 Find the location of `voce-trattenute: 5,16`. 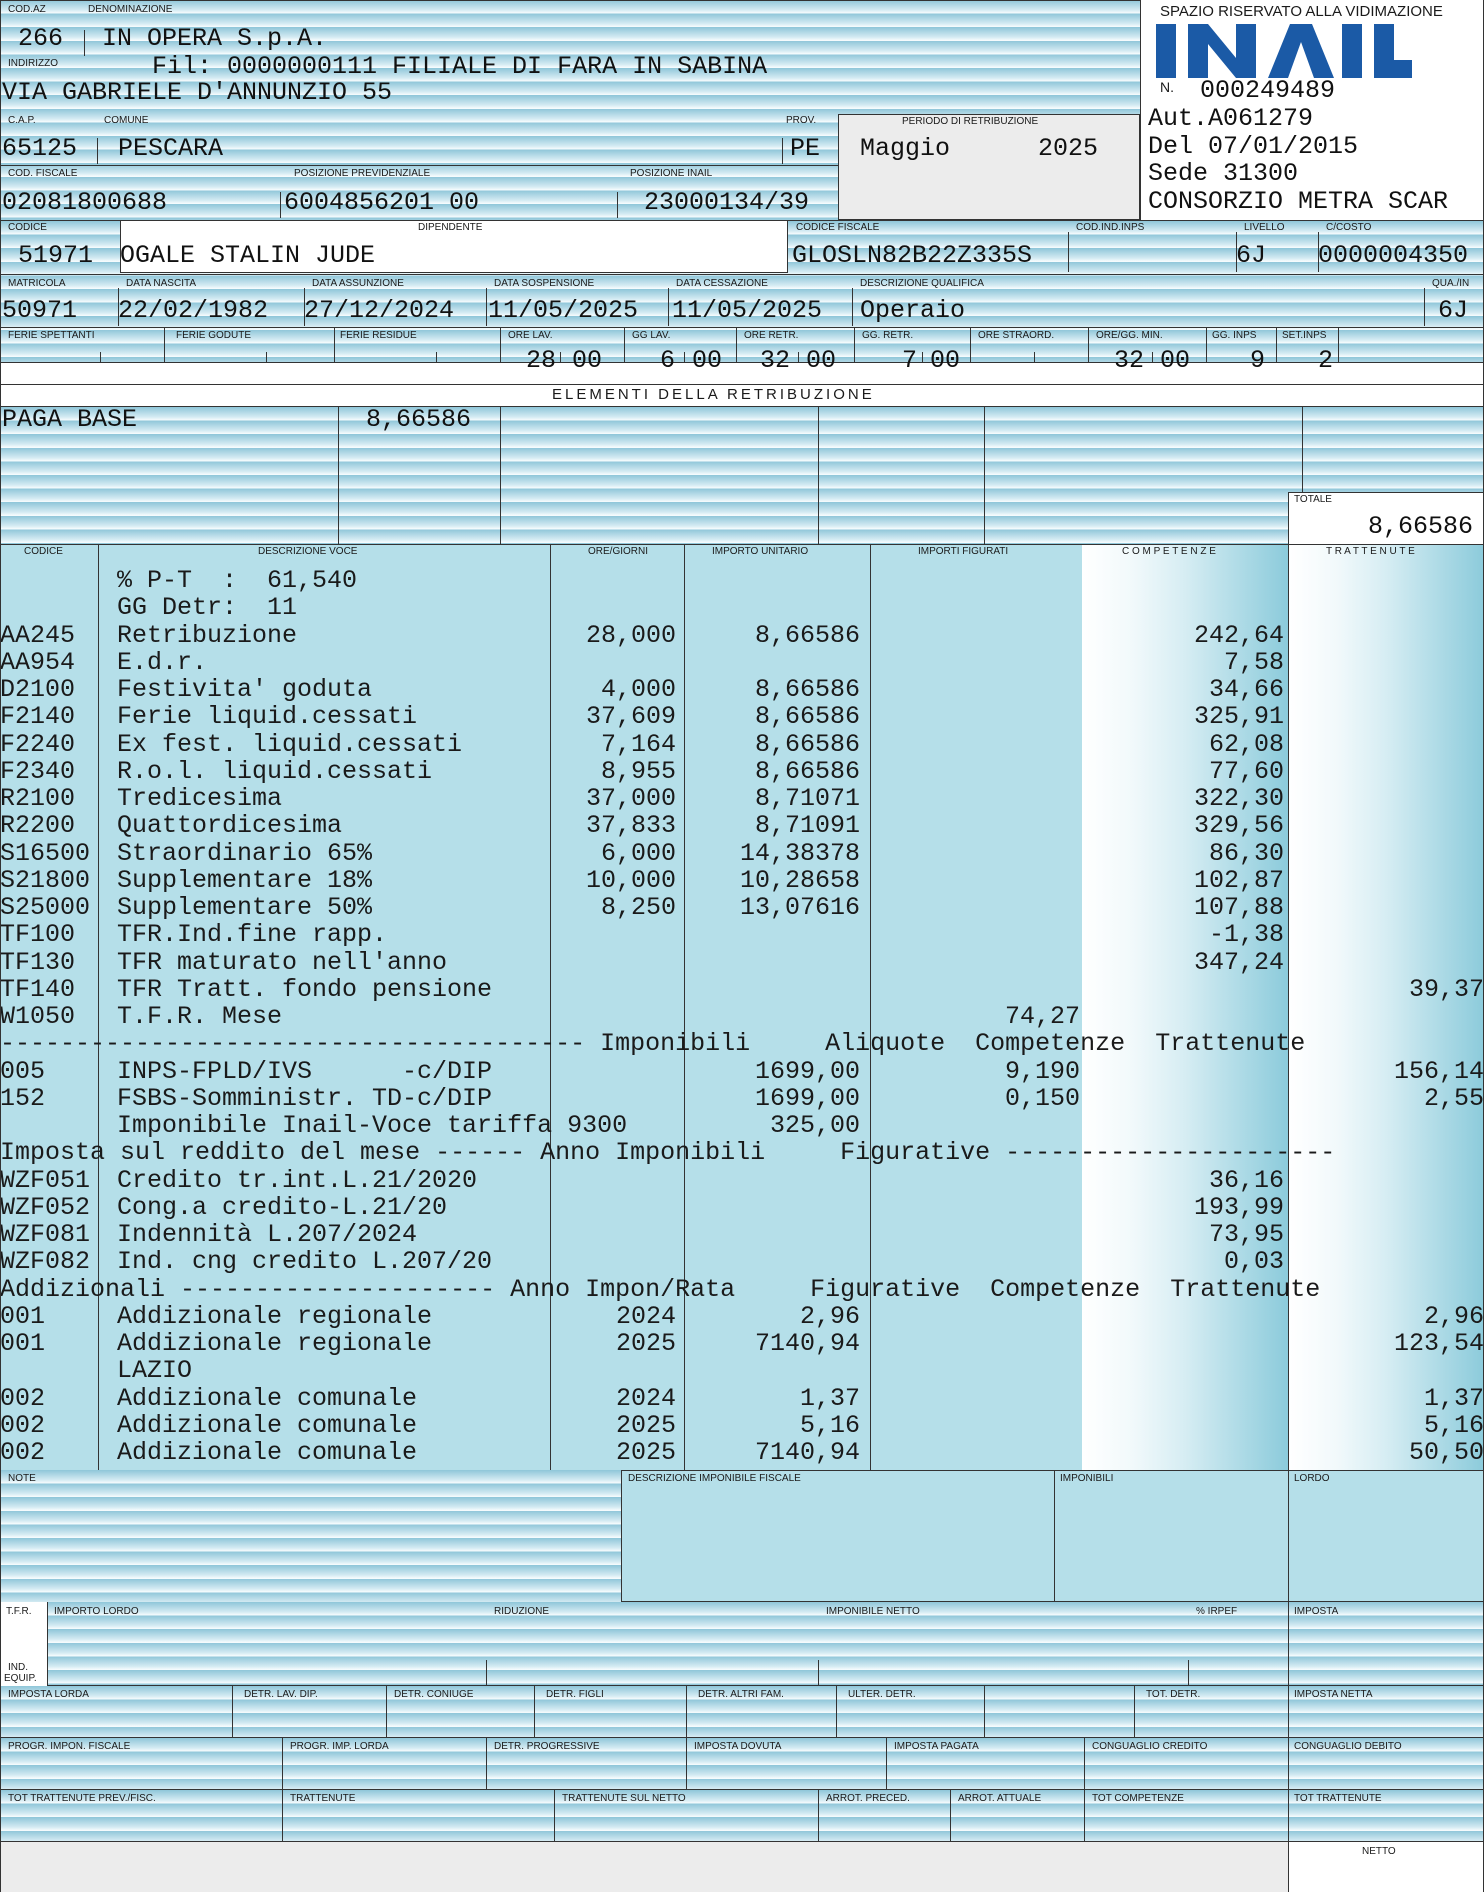

voce-trattenute: 5,16 is located at coordinates (1453, 1425).